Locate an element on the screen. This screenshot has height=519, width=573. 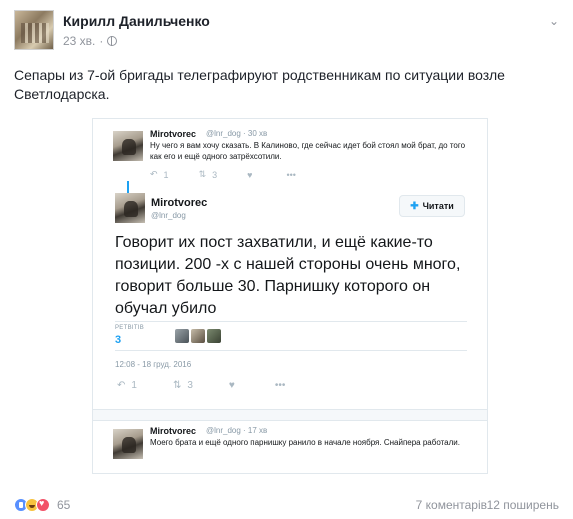
follow-label: Читати is located at coordinates (438, 206).